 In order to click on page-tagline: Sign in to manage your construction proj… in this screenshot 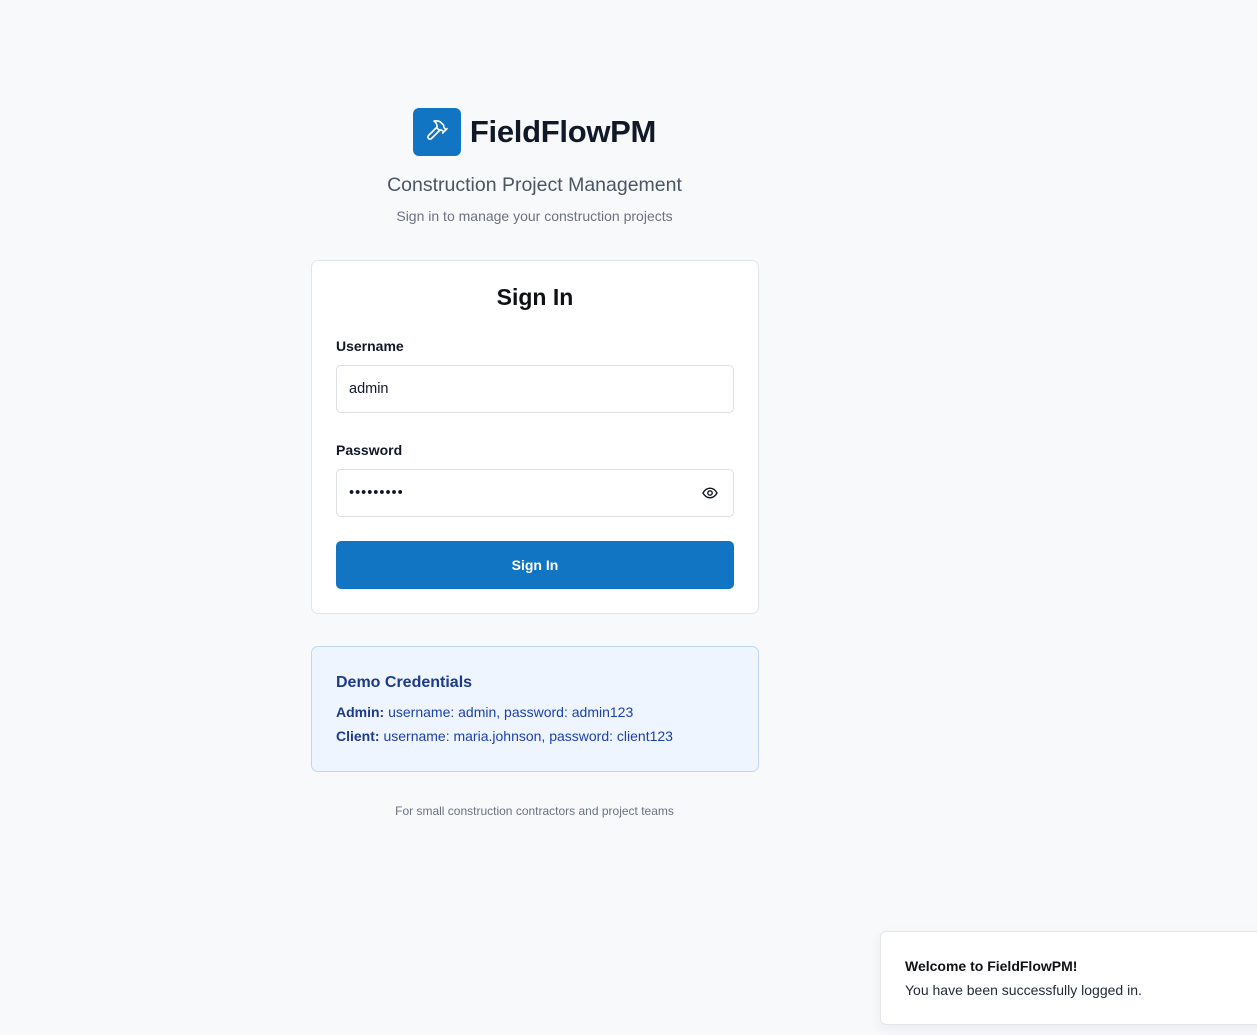, I will do `click(534, 216)`.